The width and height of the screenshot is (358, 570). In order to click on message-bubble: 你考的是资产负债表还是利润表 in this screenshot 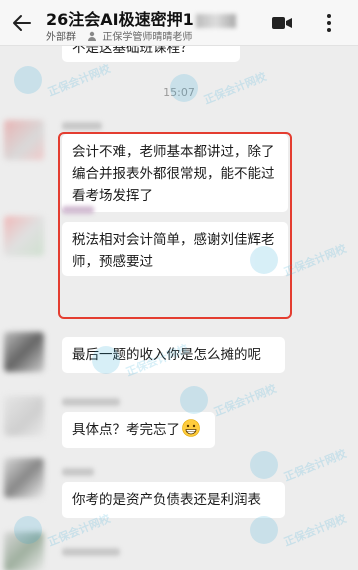, I will do `click(173, 500)`.